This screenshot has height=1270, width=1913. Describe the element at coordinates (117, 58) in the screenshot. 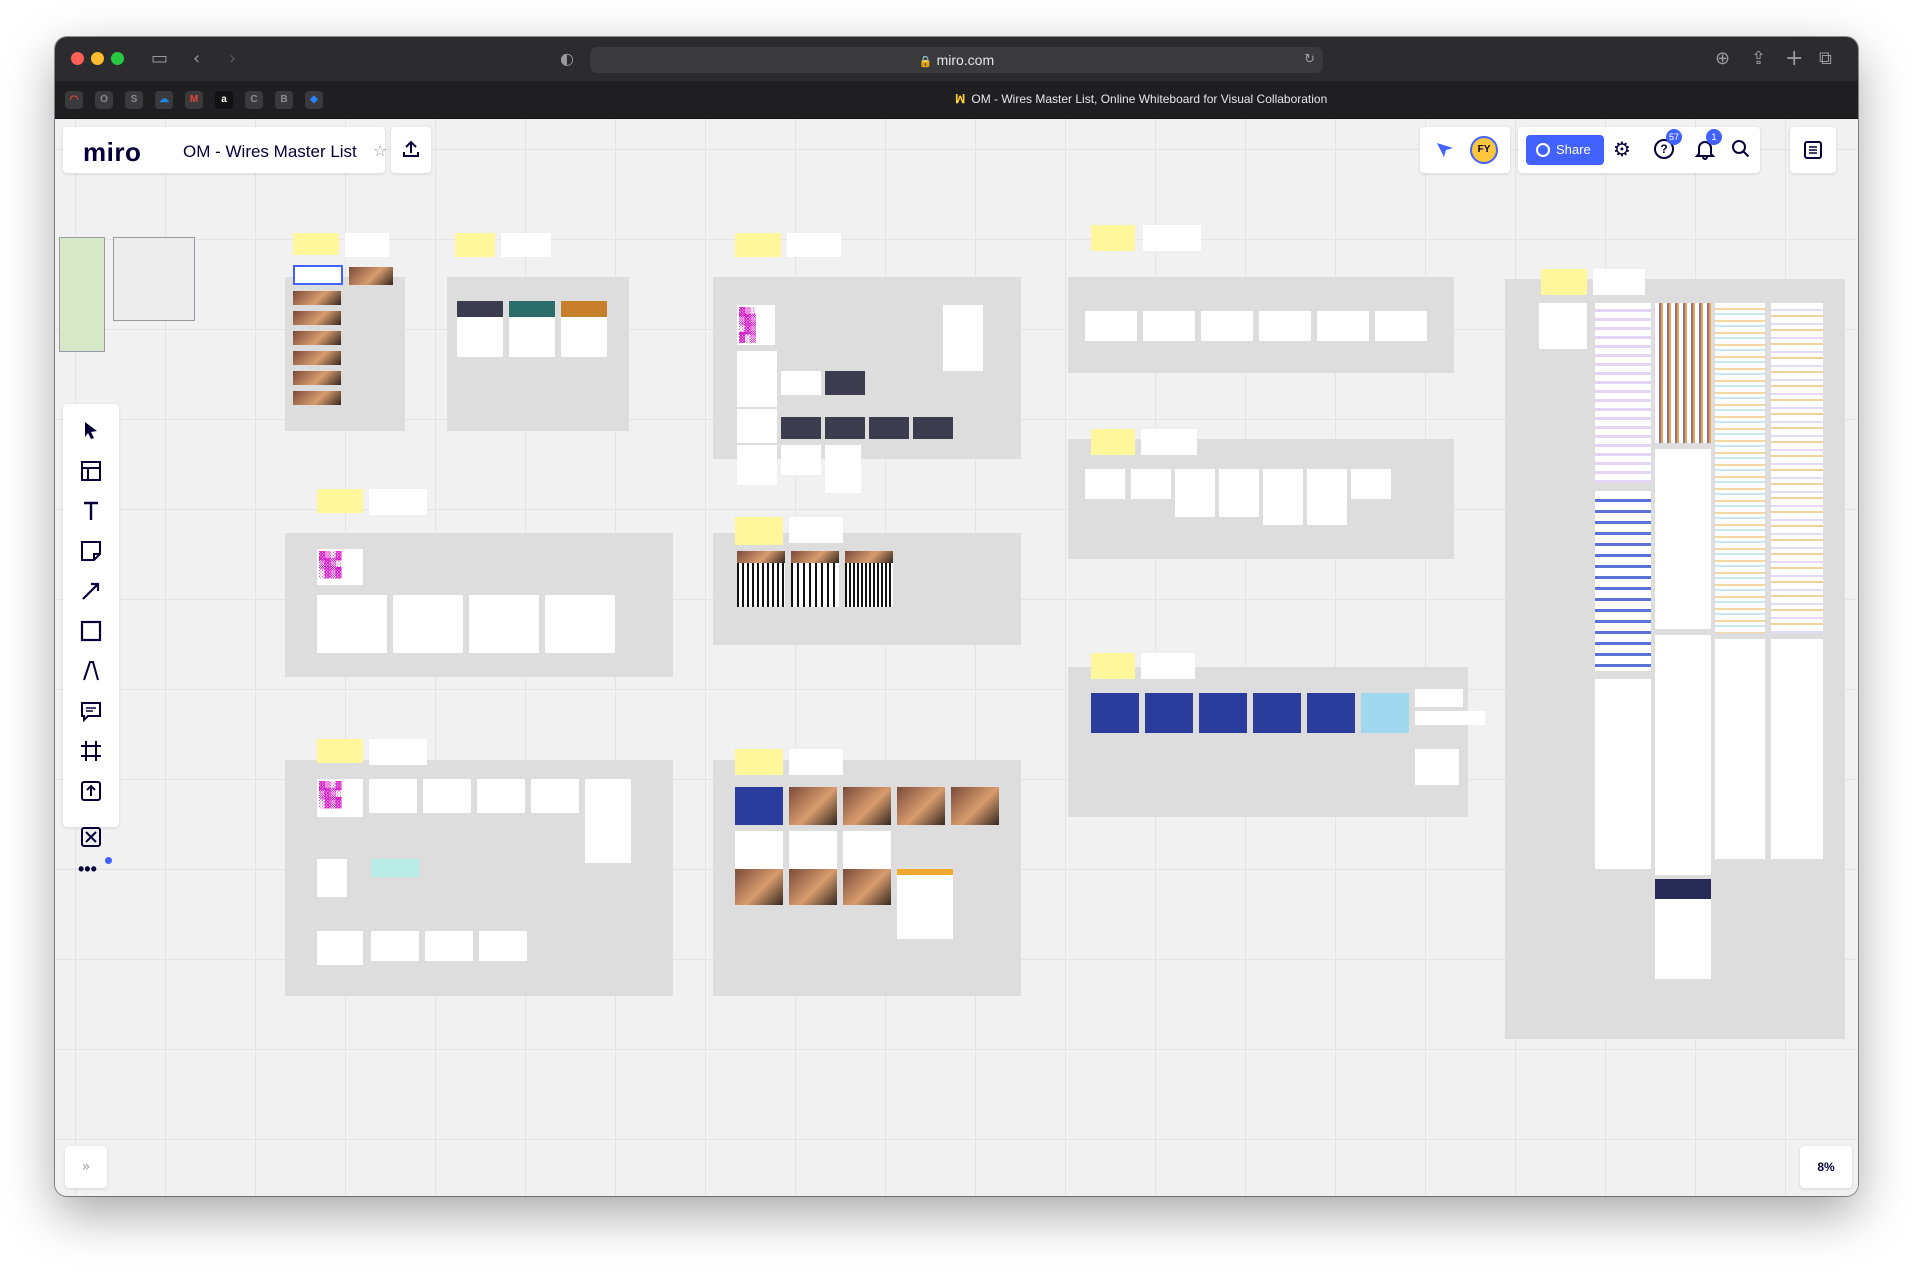

I see `maximize-window-button` at that location.